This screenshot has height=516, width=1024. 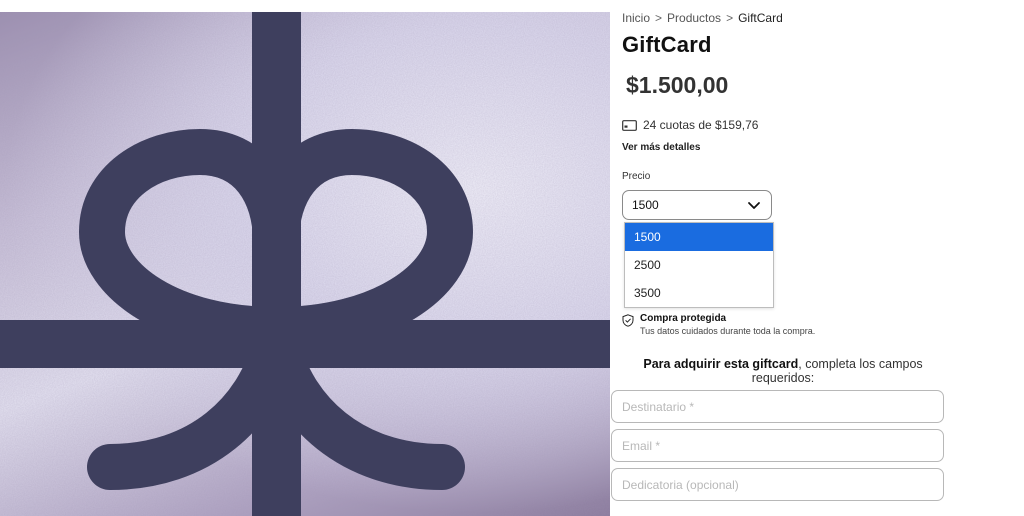 What do you see at coordinates (636, 18) in the screenshot?
I see `breadcrumb-home-link: Inicio` at bounding box center [636, 18].